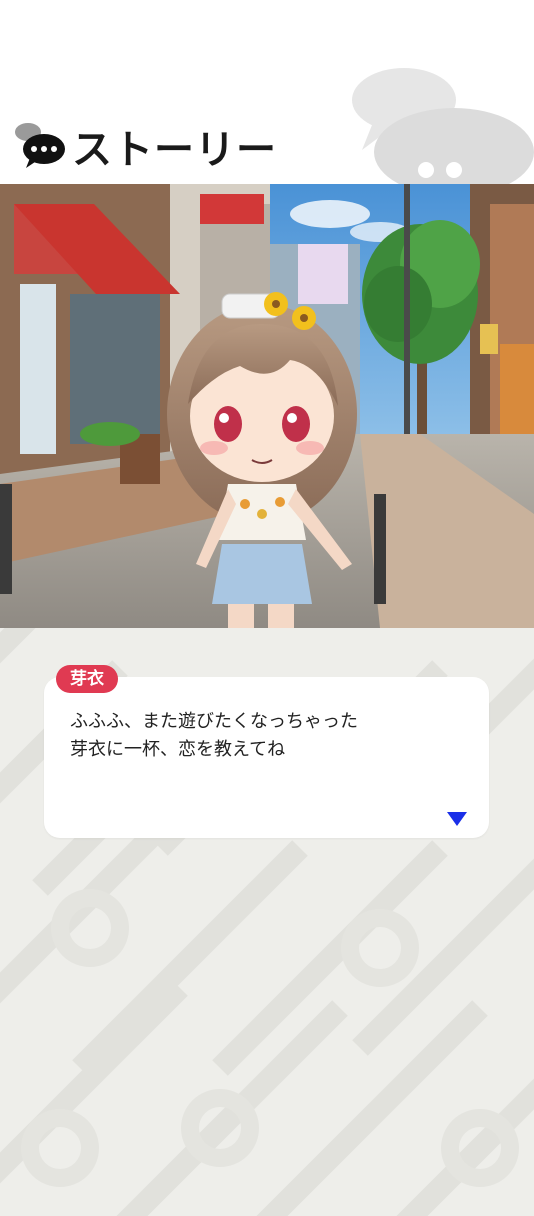 The image size is (534, 1216). What do you see at coordinates (174, 150) in the screenshot?
I see `page-title: ストーリー` at bounding box center [174, 150].